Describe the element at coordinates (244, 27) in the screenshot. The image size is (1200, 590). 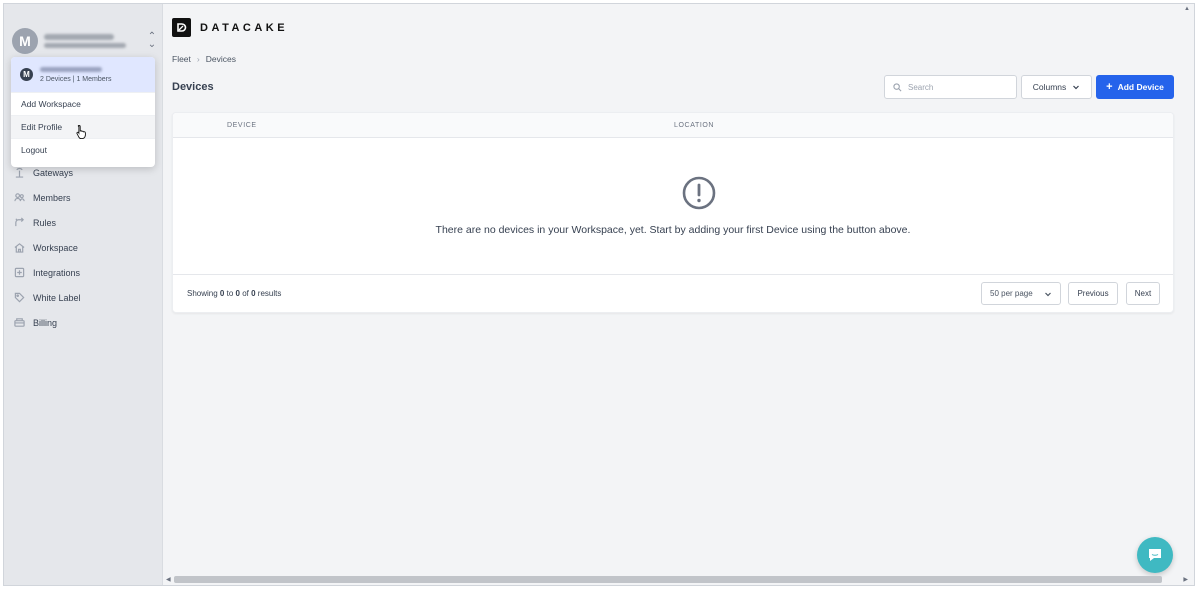
I see `logo-text: DATACAKE` at that location.